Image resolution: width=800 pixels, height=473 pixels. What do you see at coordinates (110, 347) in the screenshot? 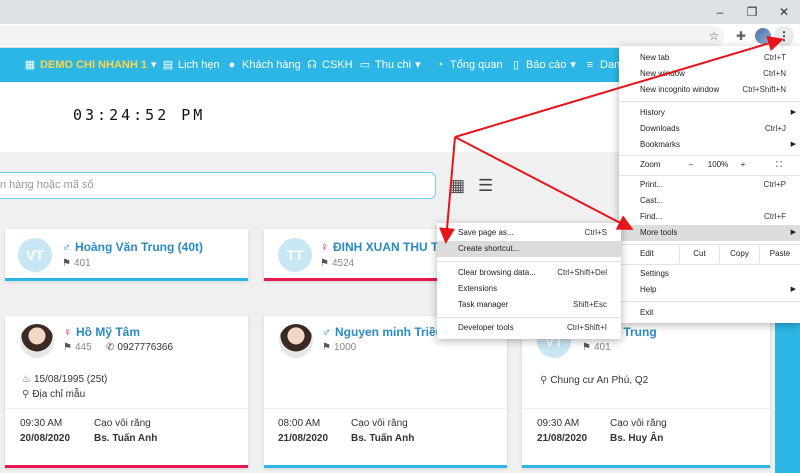
I see `phone-icon: ✆` at bounding box center [110, 347].